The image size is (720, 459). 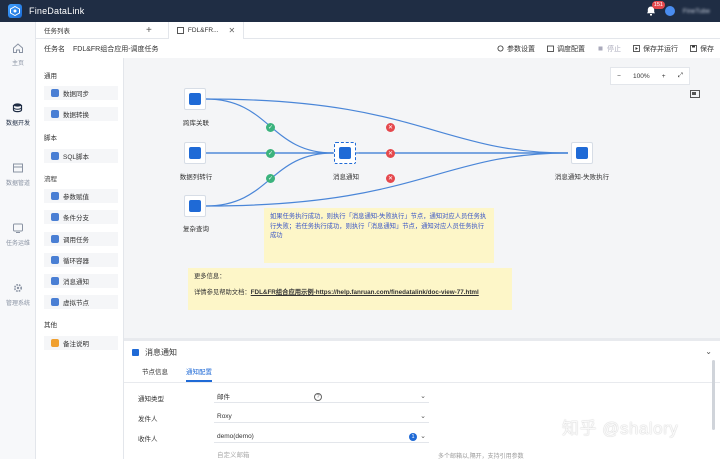 I want to click on sender-select: Roxy ⌄, so click(x=321, y=416).